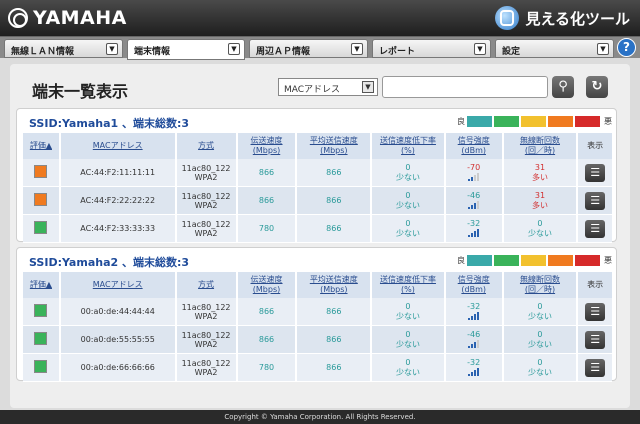 This screenshot has width=640, height=424. I want to click on mac-cell: 00:a0:de:55:55:55, so click(118, 340).